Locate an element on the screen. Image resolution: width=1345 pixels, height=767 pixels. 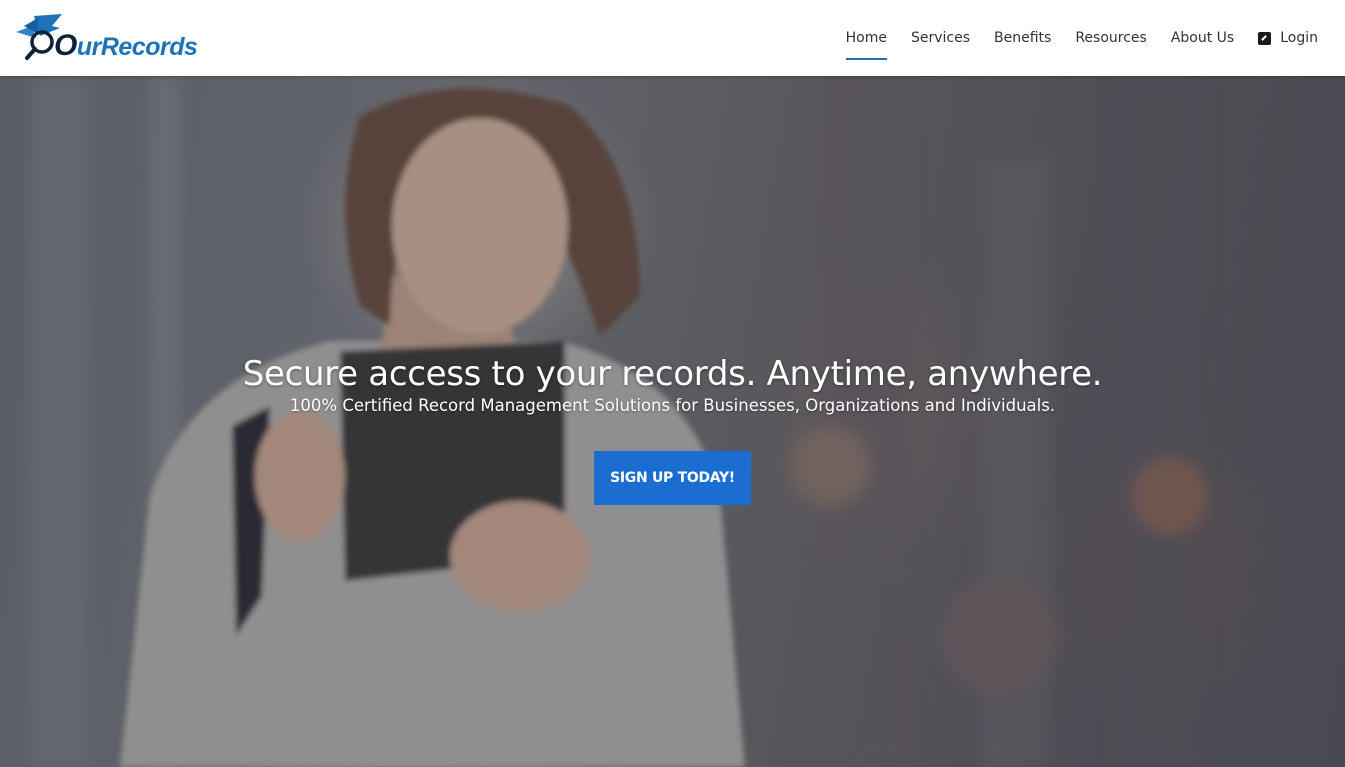
logo-wordmark: OurRecords is located at coordinates (126, 46).